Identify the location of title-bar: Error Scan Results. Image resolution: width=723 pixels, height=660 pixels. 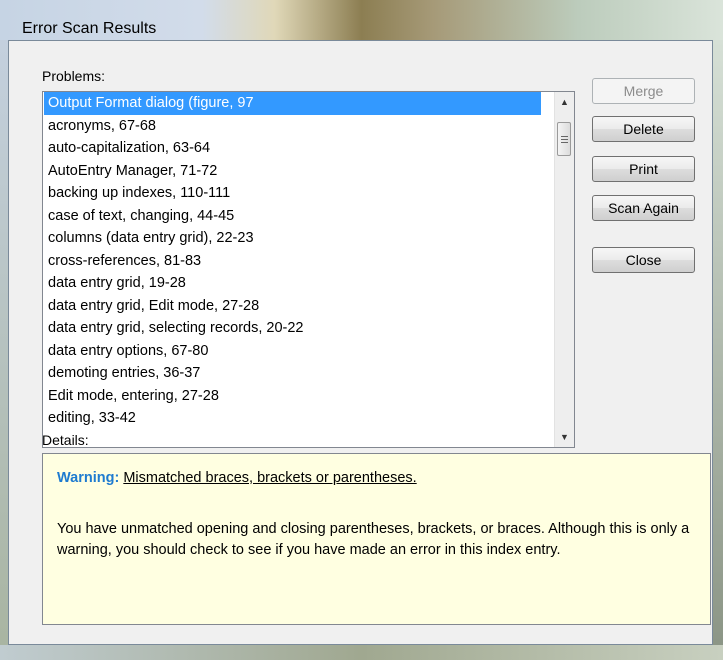
(361, 20).